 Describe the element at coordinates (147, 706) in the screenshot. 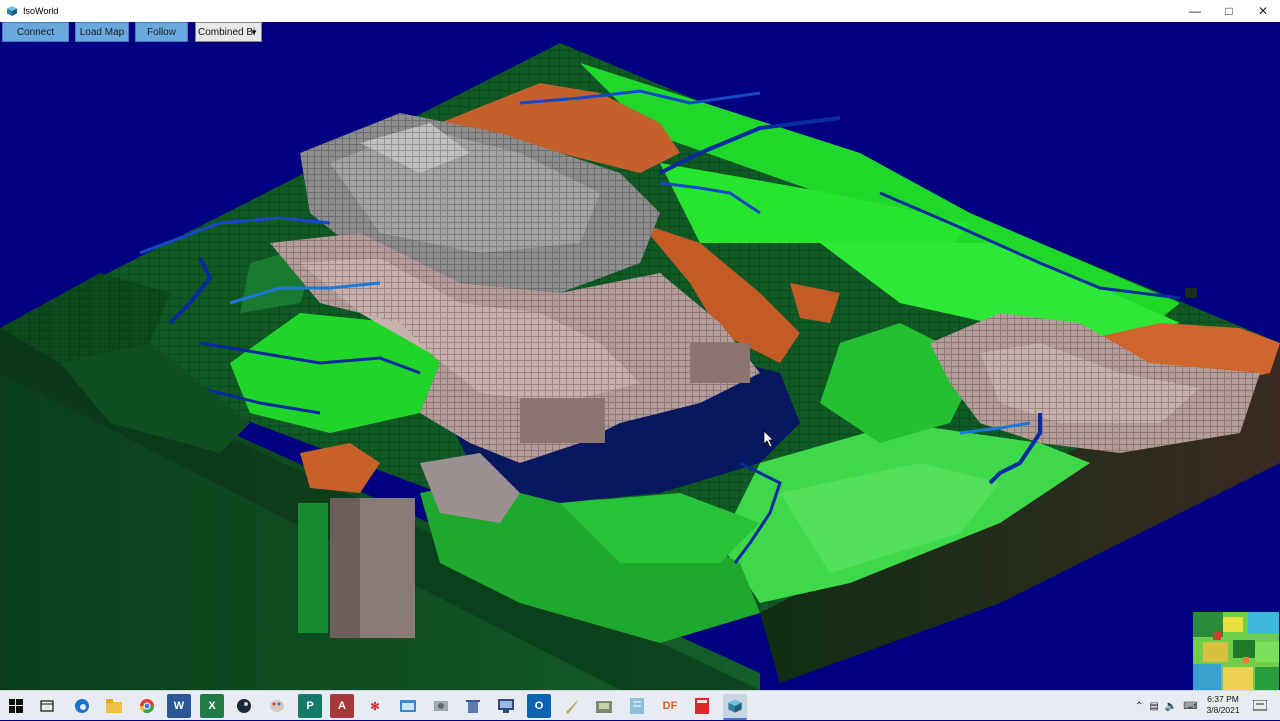

I see `chrome-icon` at that location.